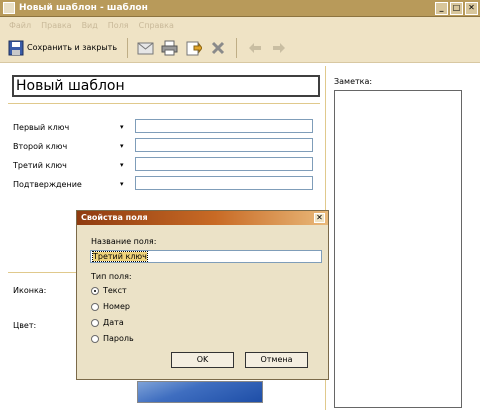 This screenshot has height=413, width=480. What do you see at coordinates (224, 145) in the screenshot?
I see `second-key-input` at bounding box center [224, 145].